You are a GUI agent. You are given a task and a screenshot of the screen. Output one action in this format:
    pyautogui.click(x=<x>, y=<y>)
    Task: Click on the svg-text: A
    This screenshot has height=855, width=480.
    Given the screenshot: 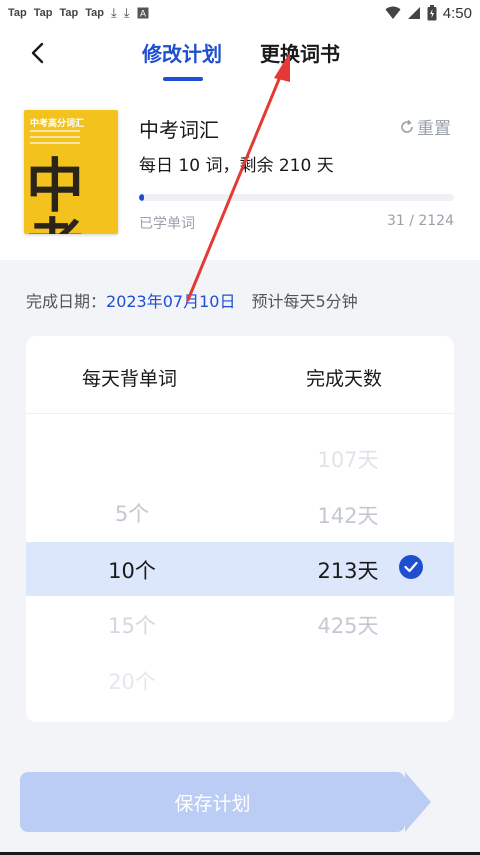 What is the action you would take?
    pyautogui.click(x=142, y=15)
    